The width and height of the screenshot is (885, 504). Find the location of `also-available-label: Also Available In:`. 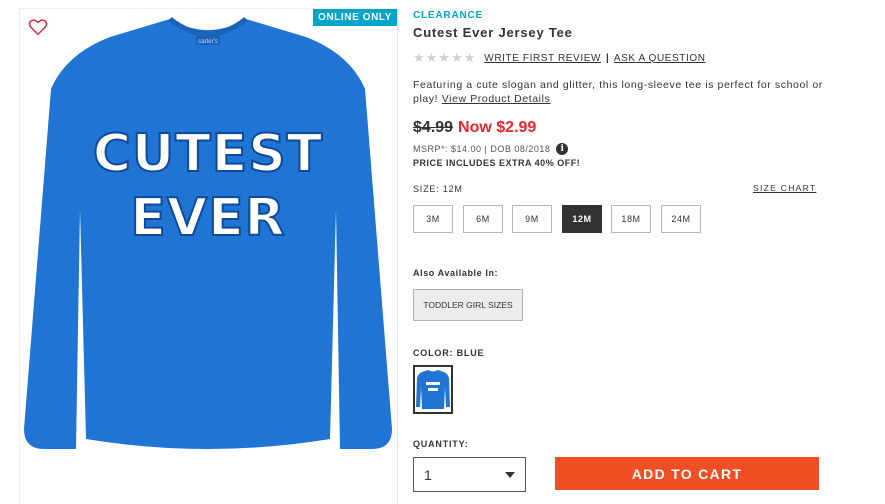

also-available-label: Also Available In: is located at coordinates (456, 273).